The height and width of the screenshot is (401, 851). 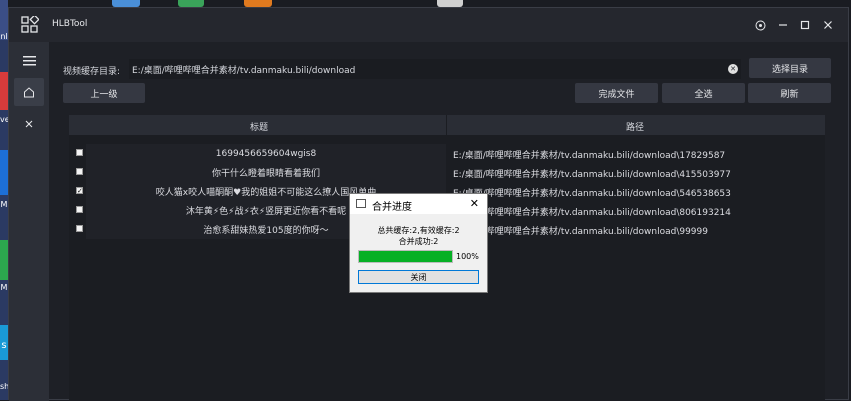 What do you see at coordinates (361, 203) in the screenshot?
I see `window-icon` at bounding box center [361, 203].